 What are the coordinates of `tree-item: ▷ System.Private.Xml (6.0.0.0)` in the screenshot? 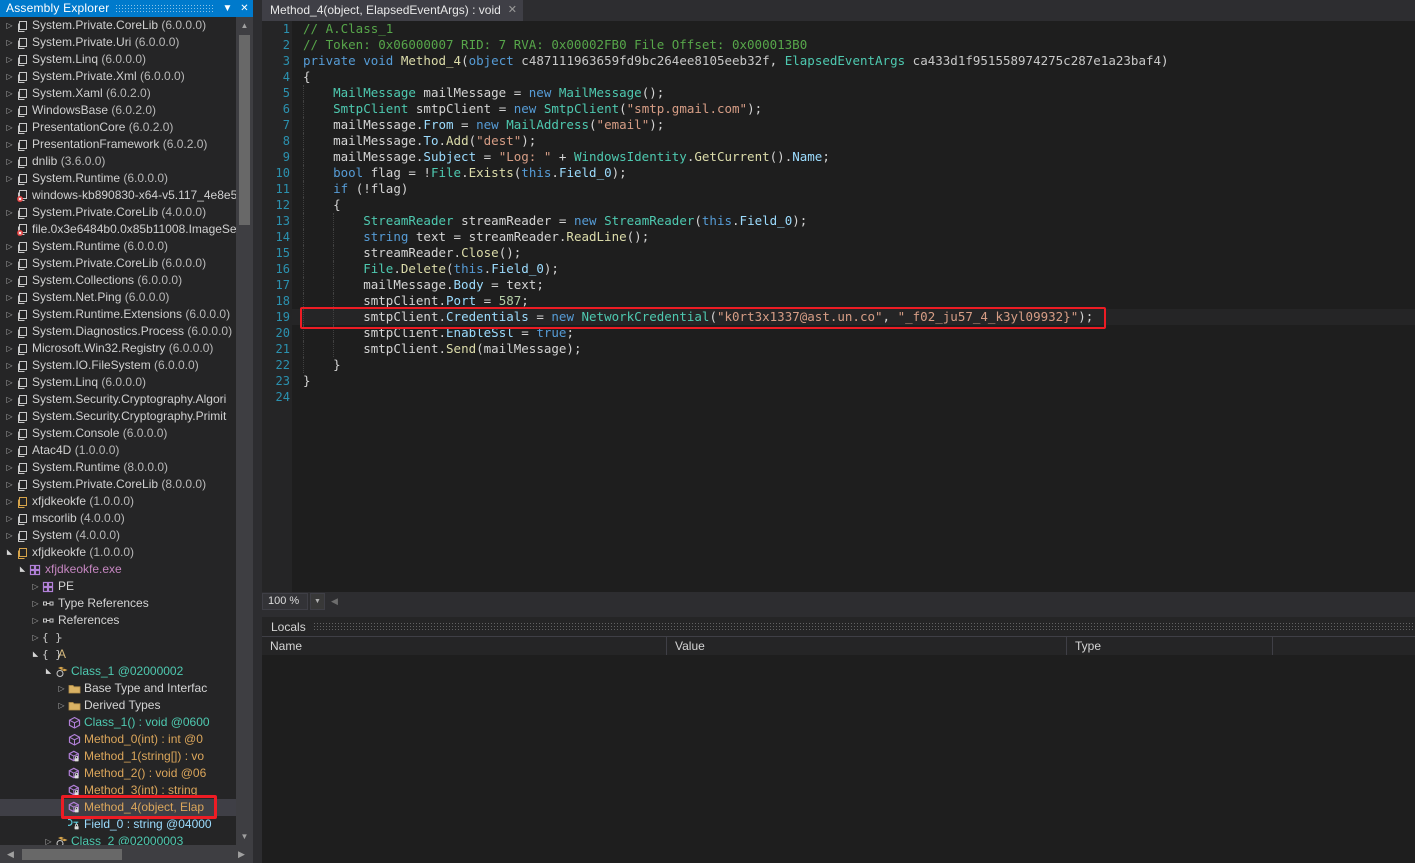 It's located at (118, 76).